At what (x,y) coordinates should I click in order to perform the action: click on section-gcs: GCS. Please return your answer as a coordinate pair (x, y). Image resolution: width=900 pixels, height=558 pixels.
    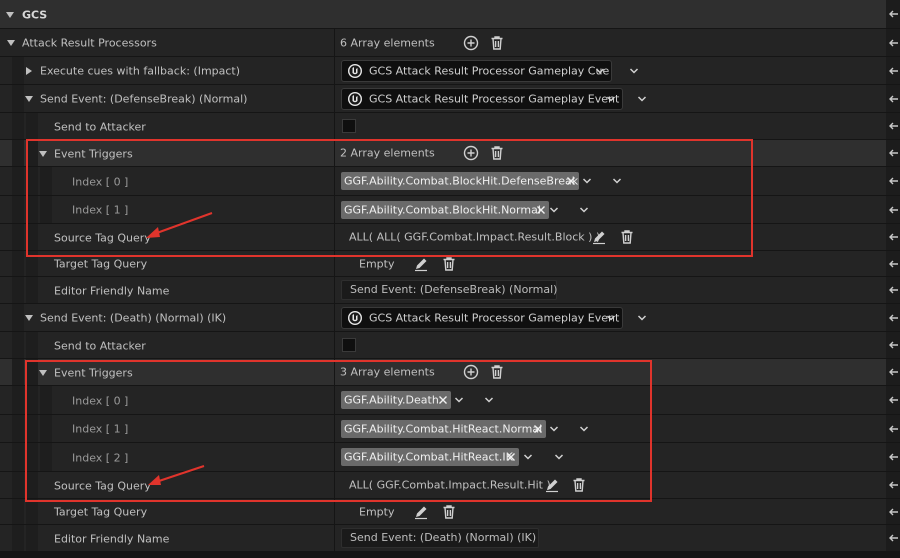
    Looking at the image, I should click on (450, 14).